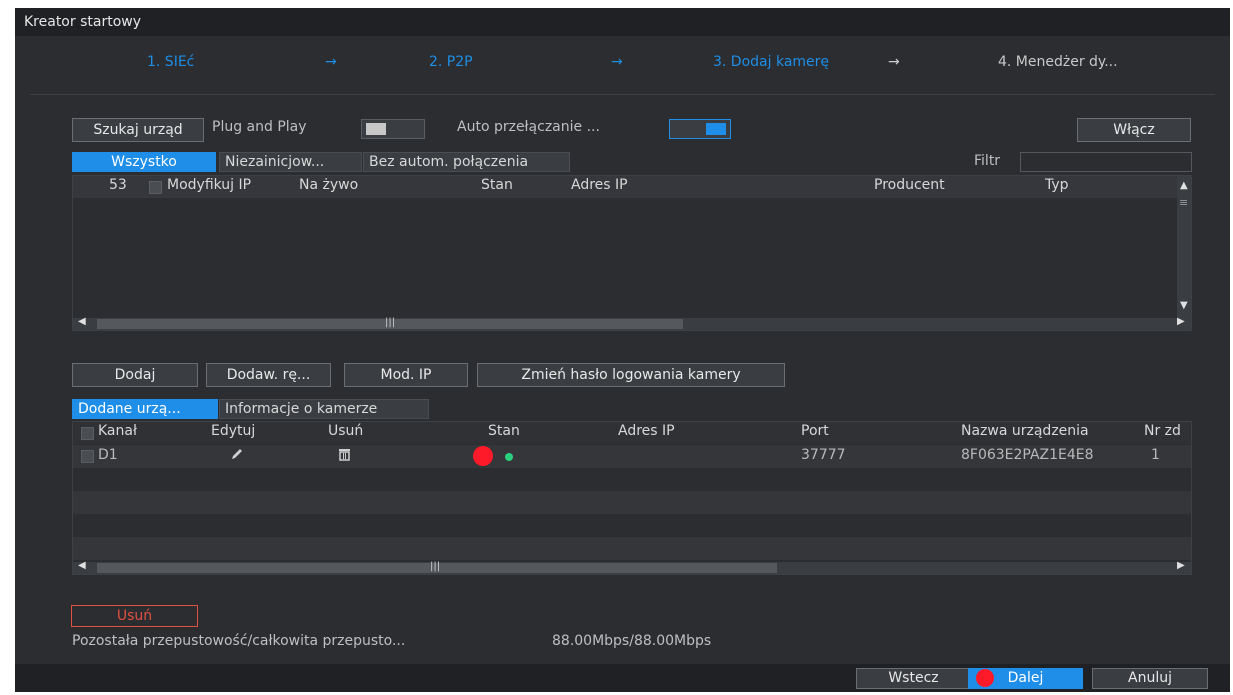 The width and height of the screenshot is (1233, 695). What do you see at coordinates (823, 455) in the screenshot?
I see `port-cell: 37777` at bounding box center [823, 455].